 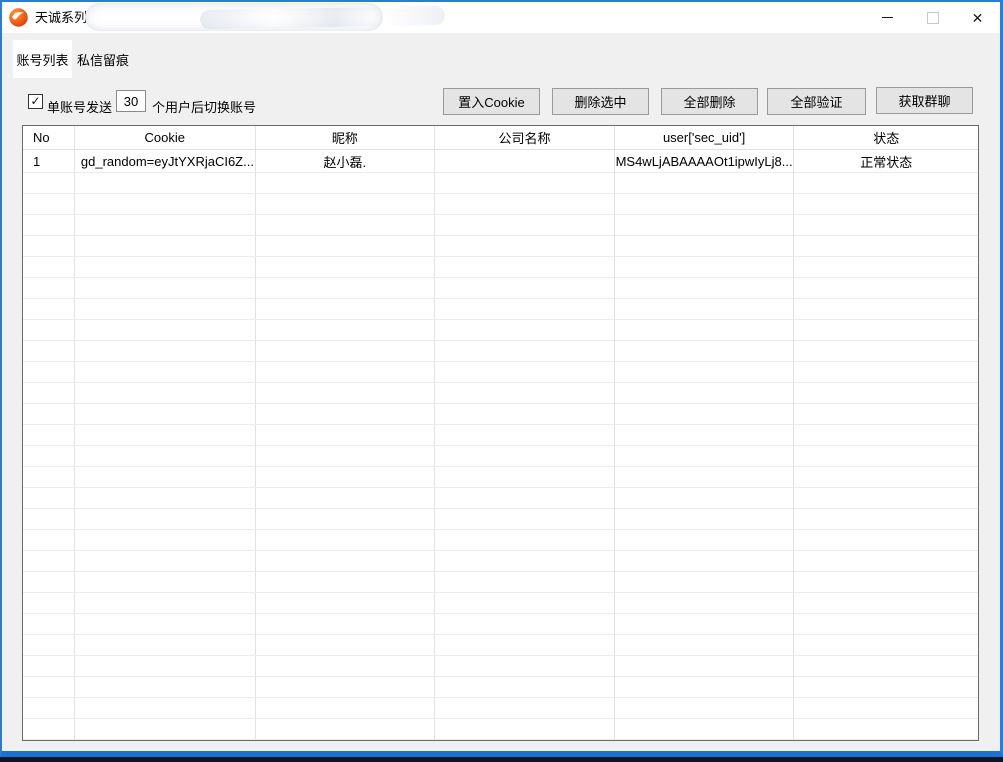 I want to click on switch-count-input, so click(x=131, y=101).